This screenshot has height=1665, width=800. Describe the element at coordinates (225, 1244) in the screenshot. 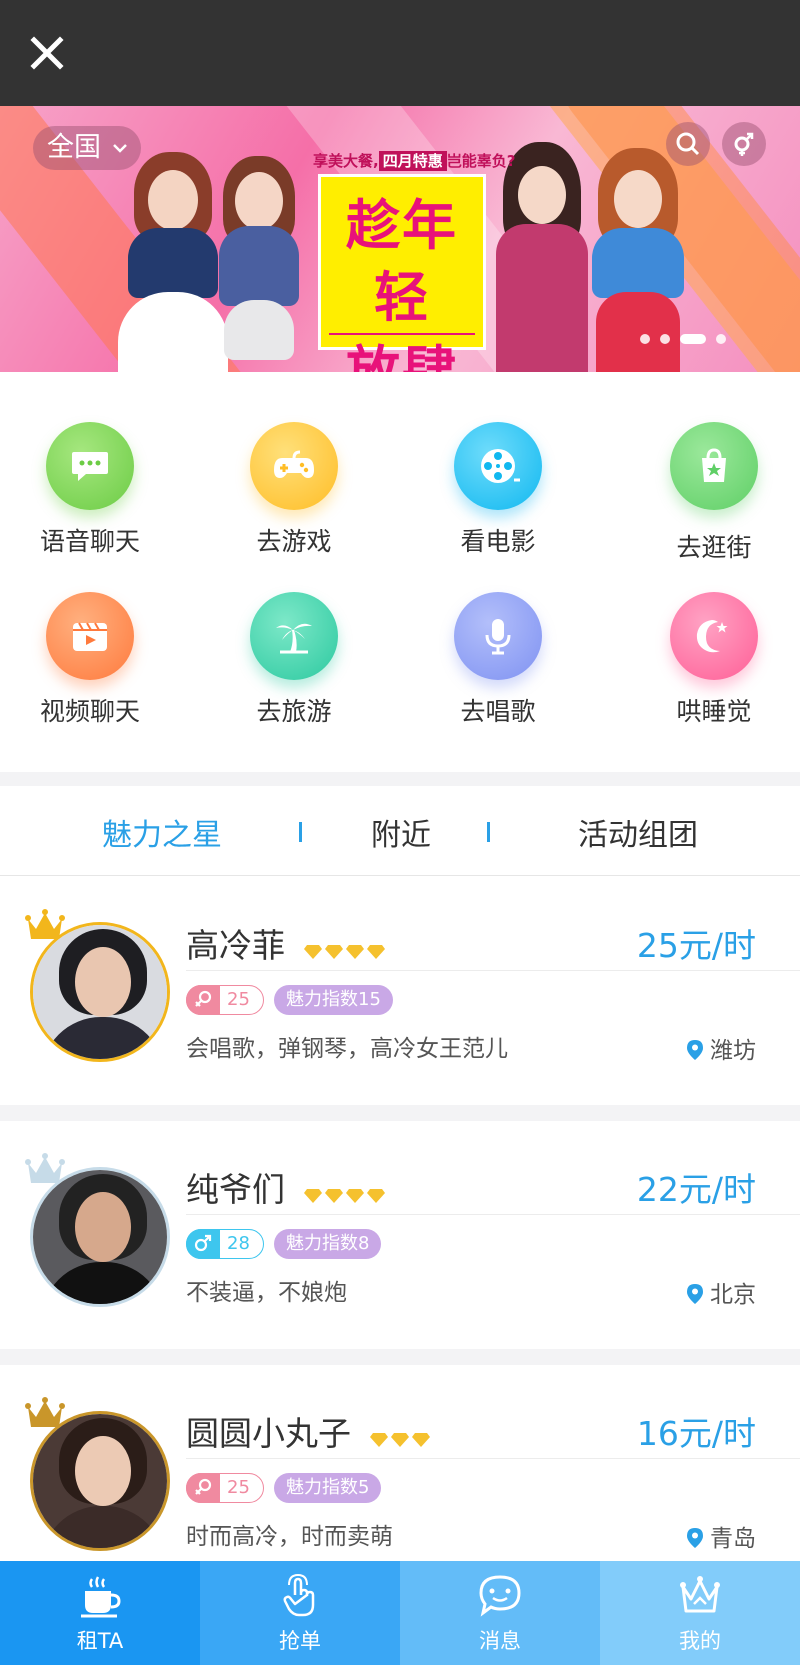

I see `age-gender-badge: 28` at that location.